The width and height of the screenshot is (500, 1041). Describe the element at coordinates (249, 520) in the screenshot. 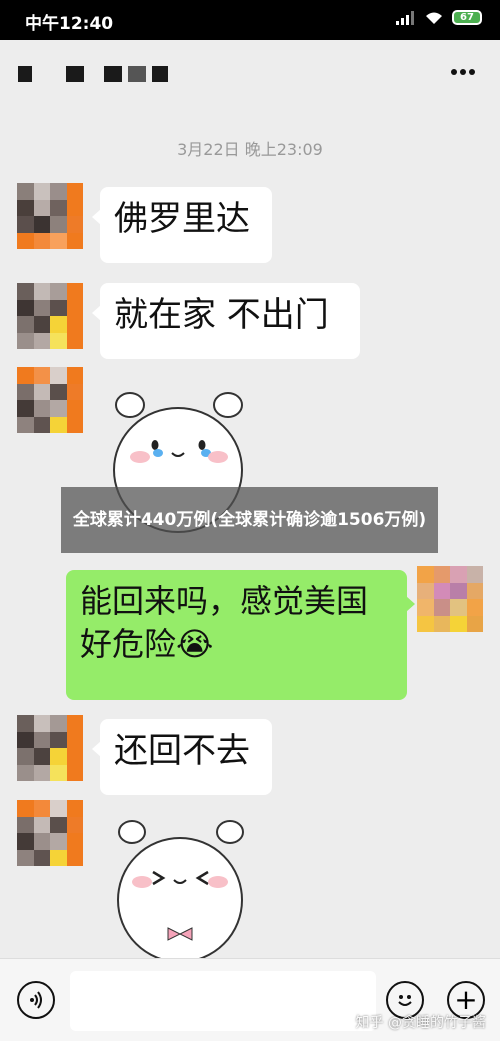

I see `news-caption: 全球累计440万例(全球累计确诊逾1506万例)` at that location.